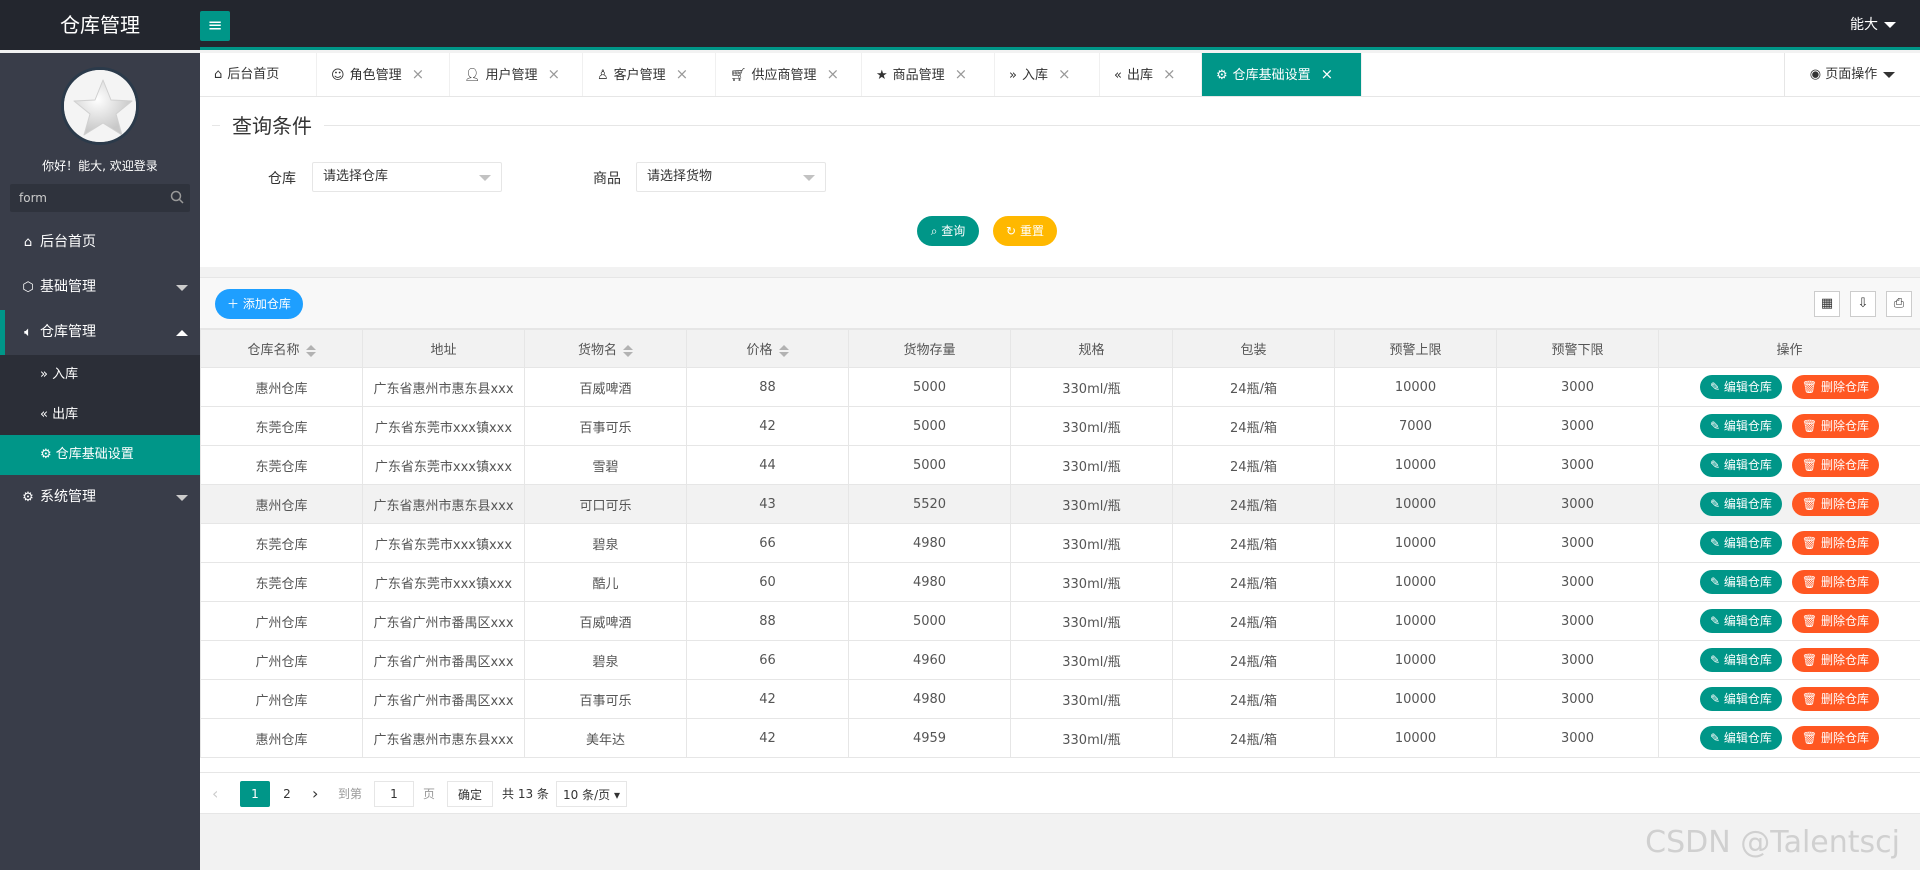 This screenshot has height=870, width=1920. What do you see at coordinates (1282, 74) in the screenshot?
I see `tab-warehouse-settings: ⚙ 仓库基础设置 ×` at bounding box center [1282, 74].